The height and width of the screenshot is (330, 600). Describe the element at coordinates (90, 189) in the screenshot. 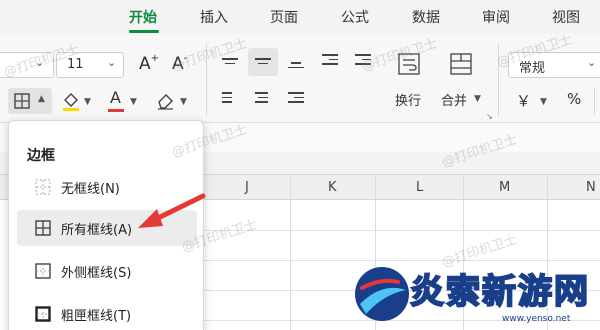

I see `menu-item-label: 无框线(N)` at that location.